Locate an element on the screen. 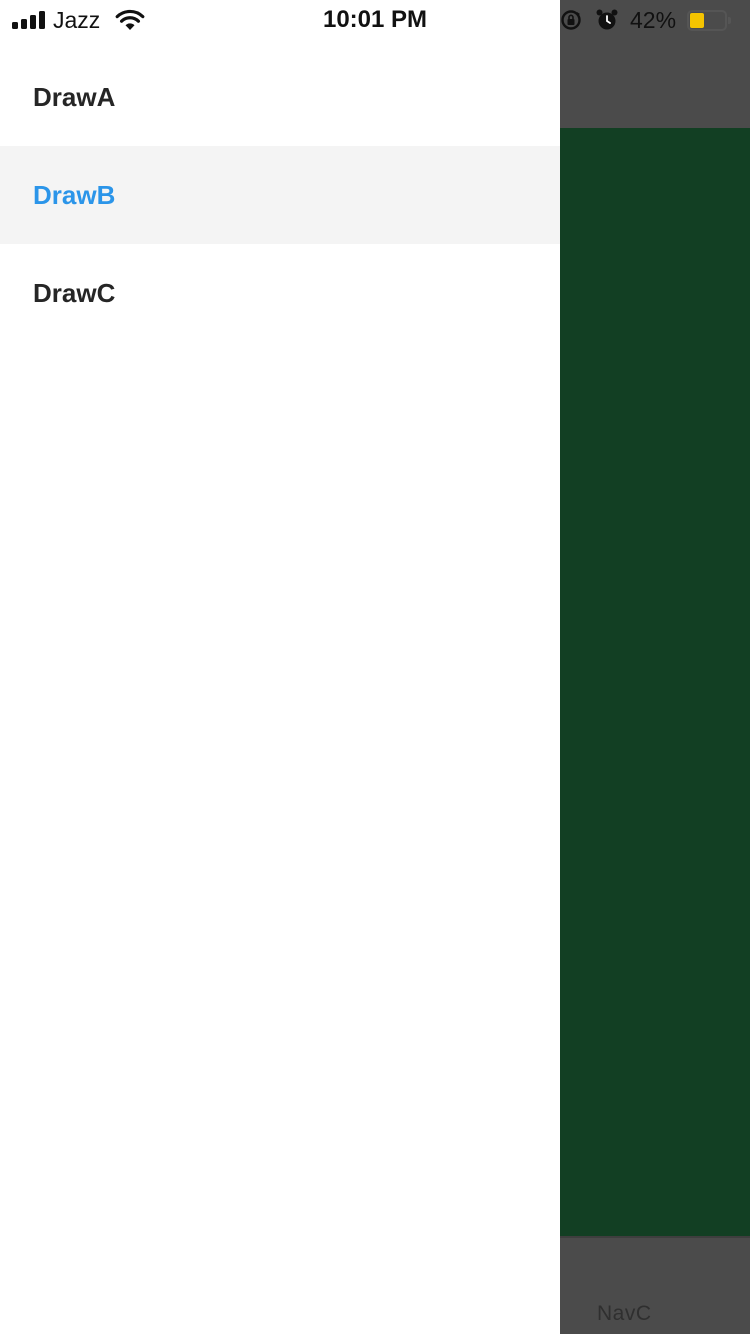 Image resolution: width=750 pixels, height=1334 pixels. battery-icon is located at coordinates (709, 20).